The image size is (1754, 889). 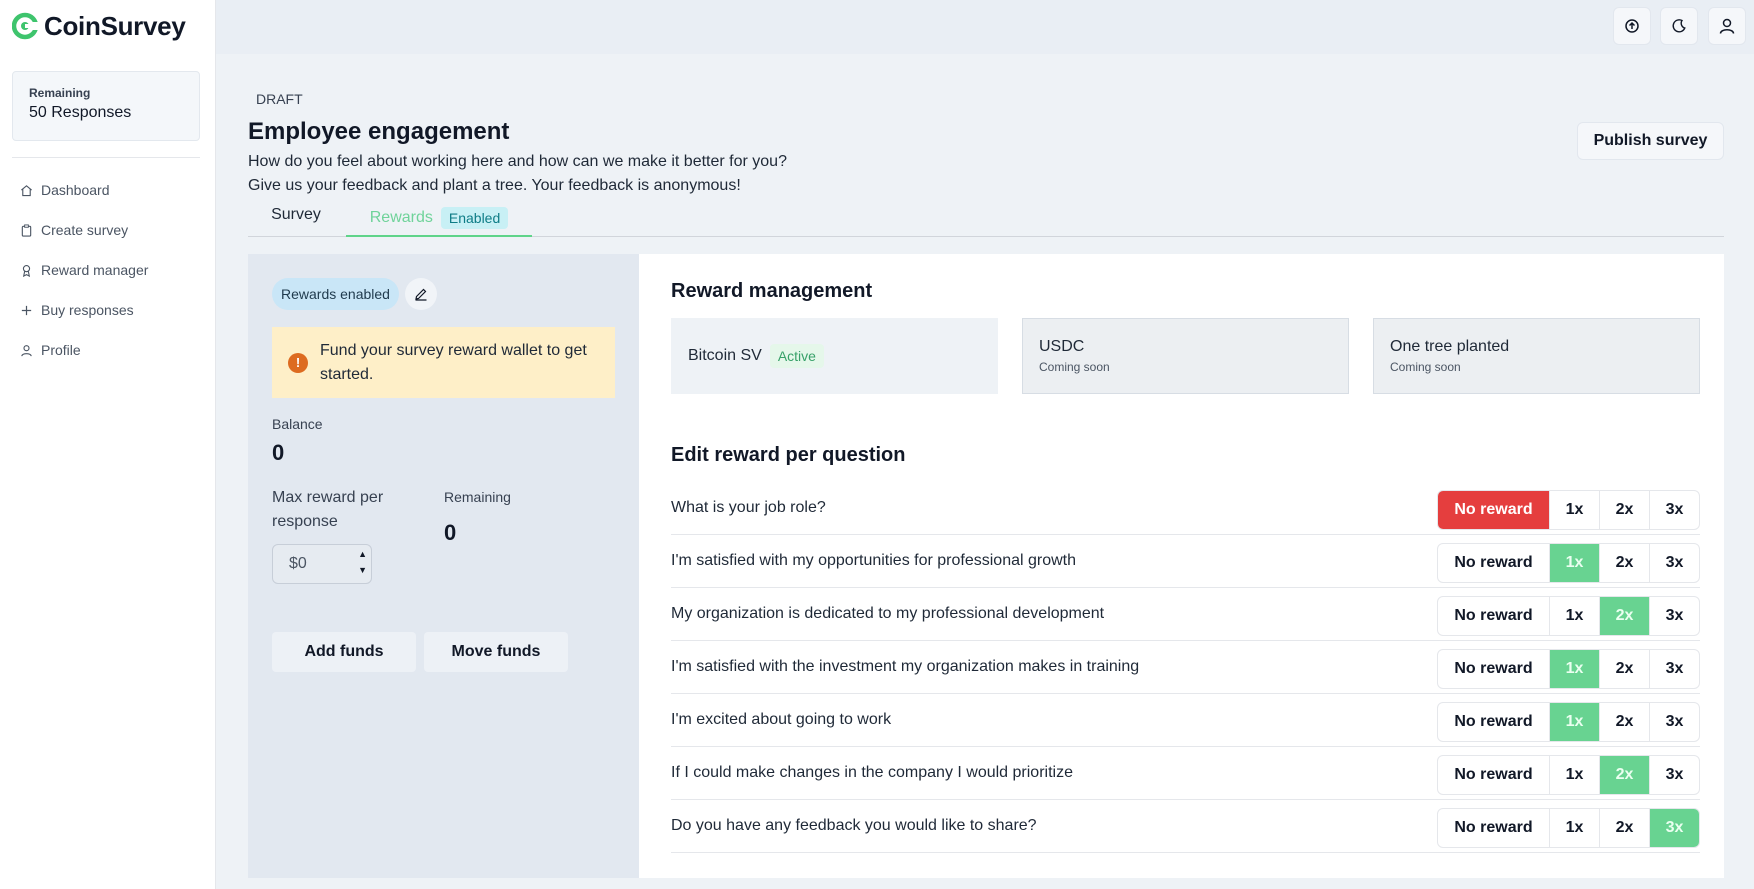 What do you see at coordinates (362, 562) in the screenshot?
I see `number-stepper: ▲ ▼` at bounding box center [362, 562].